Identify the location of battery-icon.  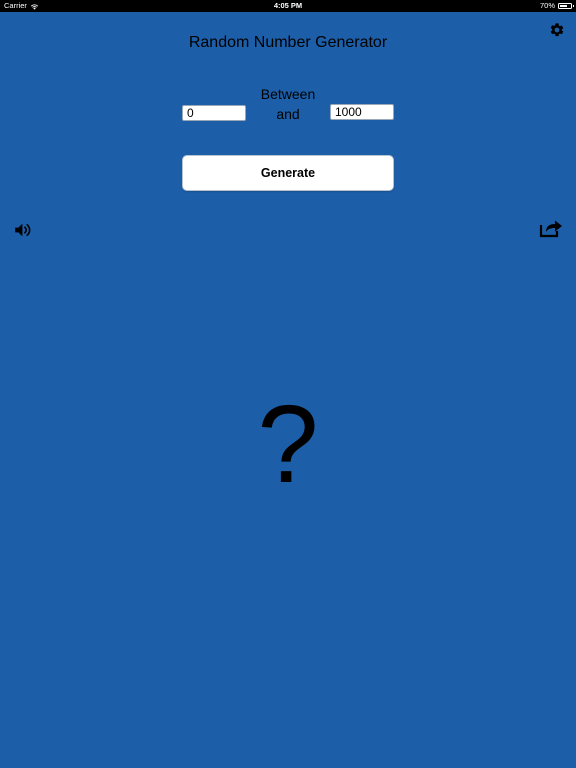
(566, 6).